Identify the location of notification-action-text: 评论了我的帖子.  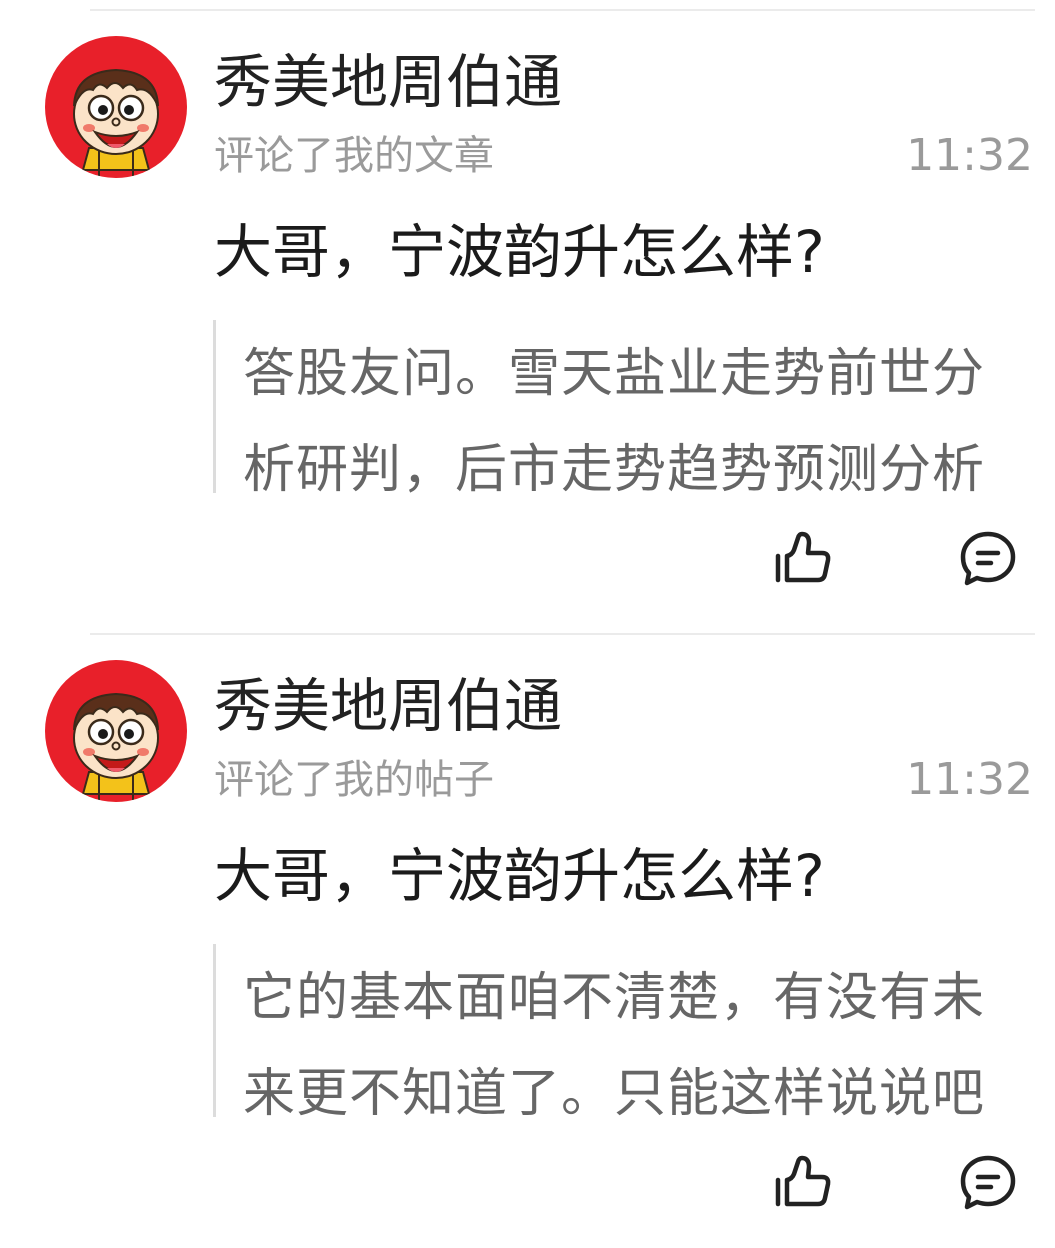
(354, 780).